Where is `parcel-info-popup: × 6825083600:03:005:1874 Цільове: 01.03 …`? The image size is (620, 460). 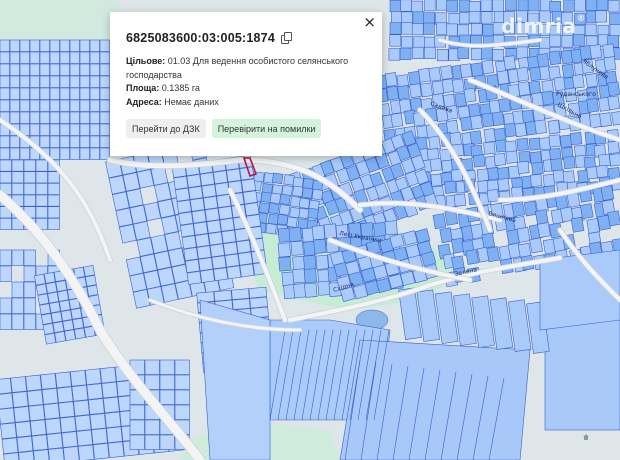
parcel-info-popup: × 6825083600:03:005:1874 Цільове: 01.03 … is located at coordinates (246, 84).